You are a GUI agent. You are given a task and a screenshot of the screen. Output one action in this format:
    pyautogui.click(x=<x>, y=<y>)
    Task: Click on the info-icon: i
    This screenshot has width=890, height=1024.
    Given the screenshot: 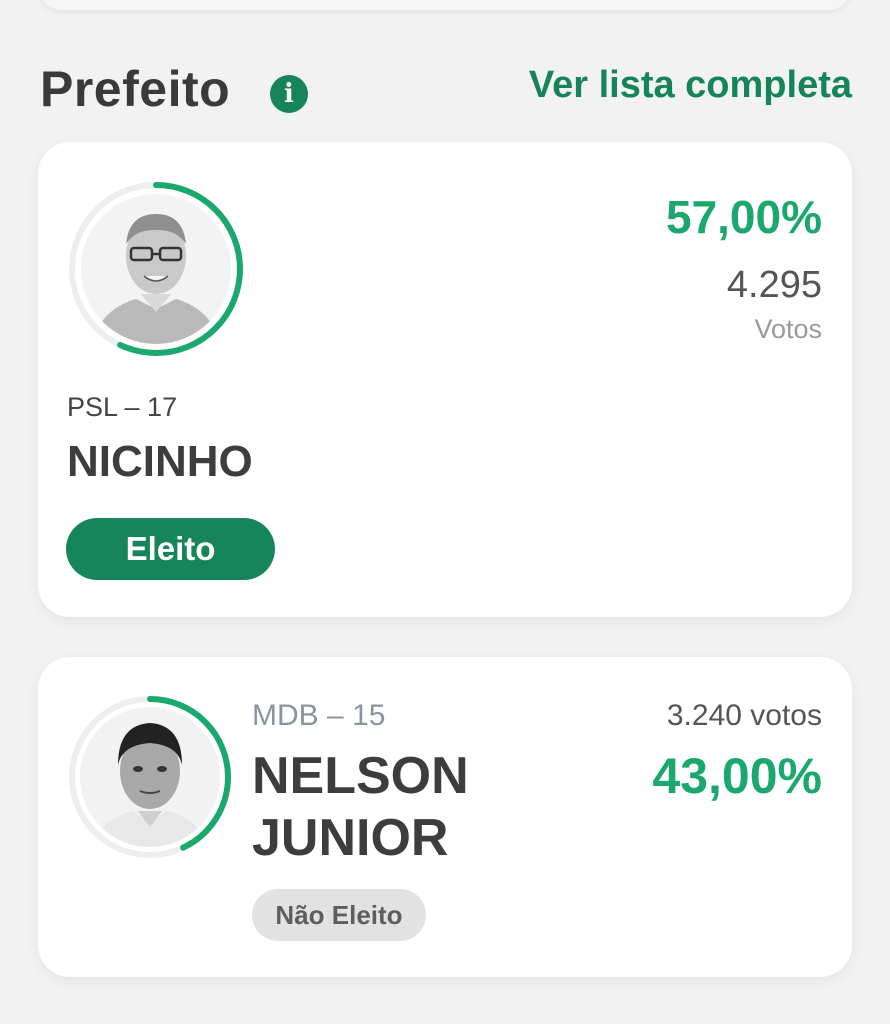 What is the action you would take?
    pyautogui.click(x=289, y=94)
    